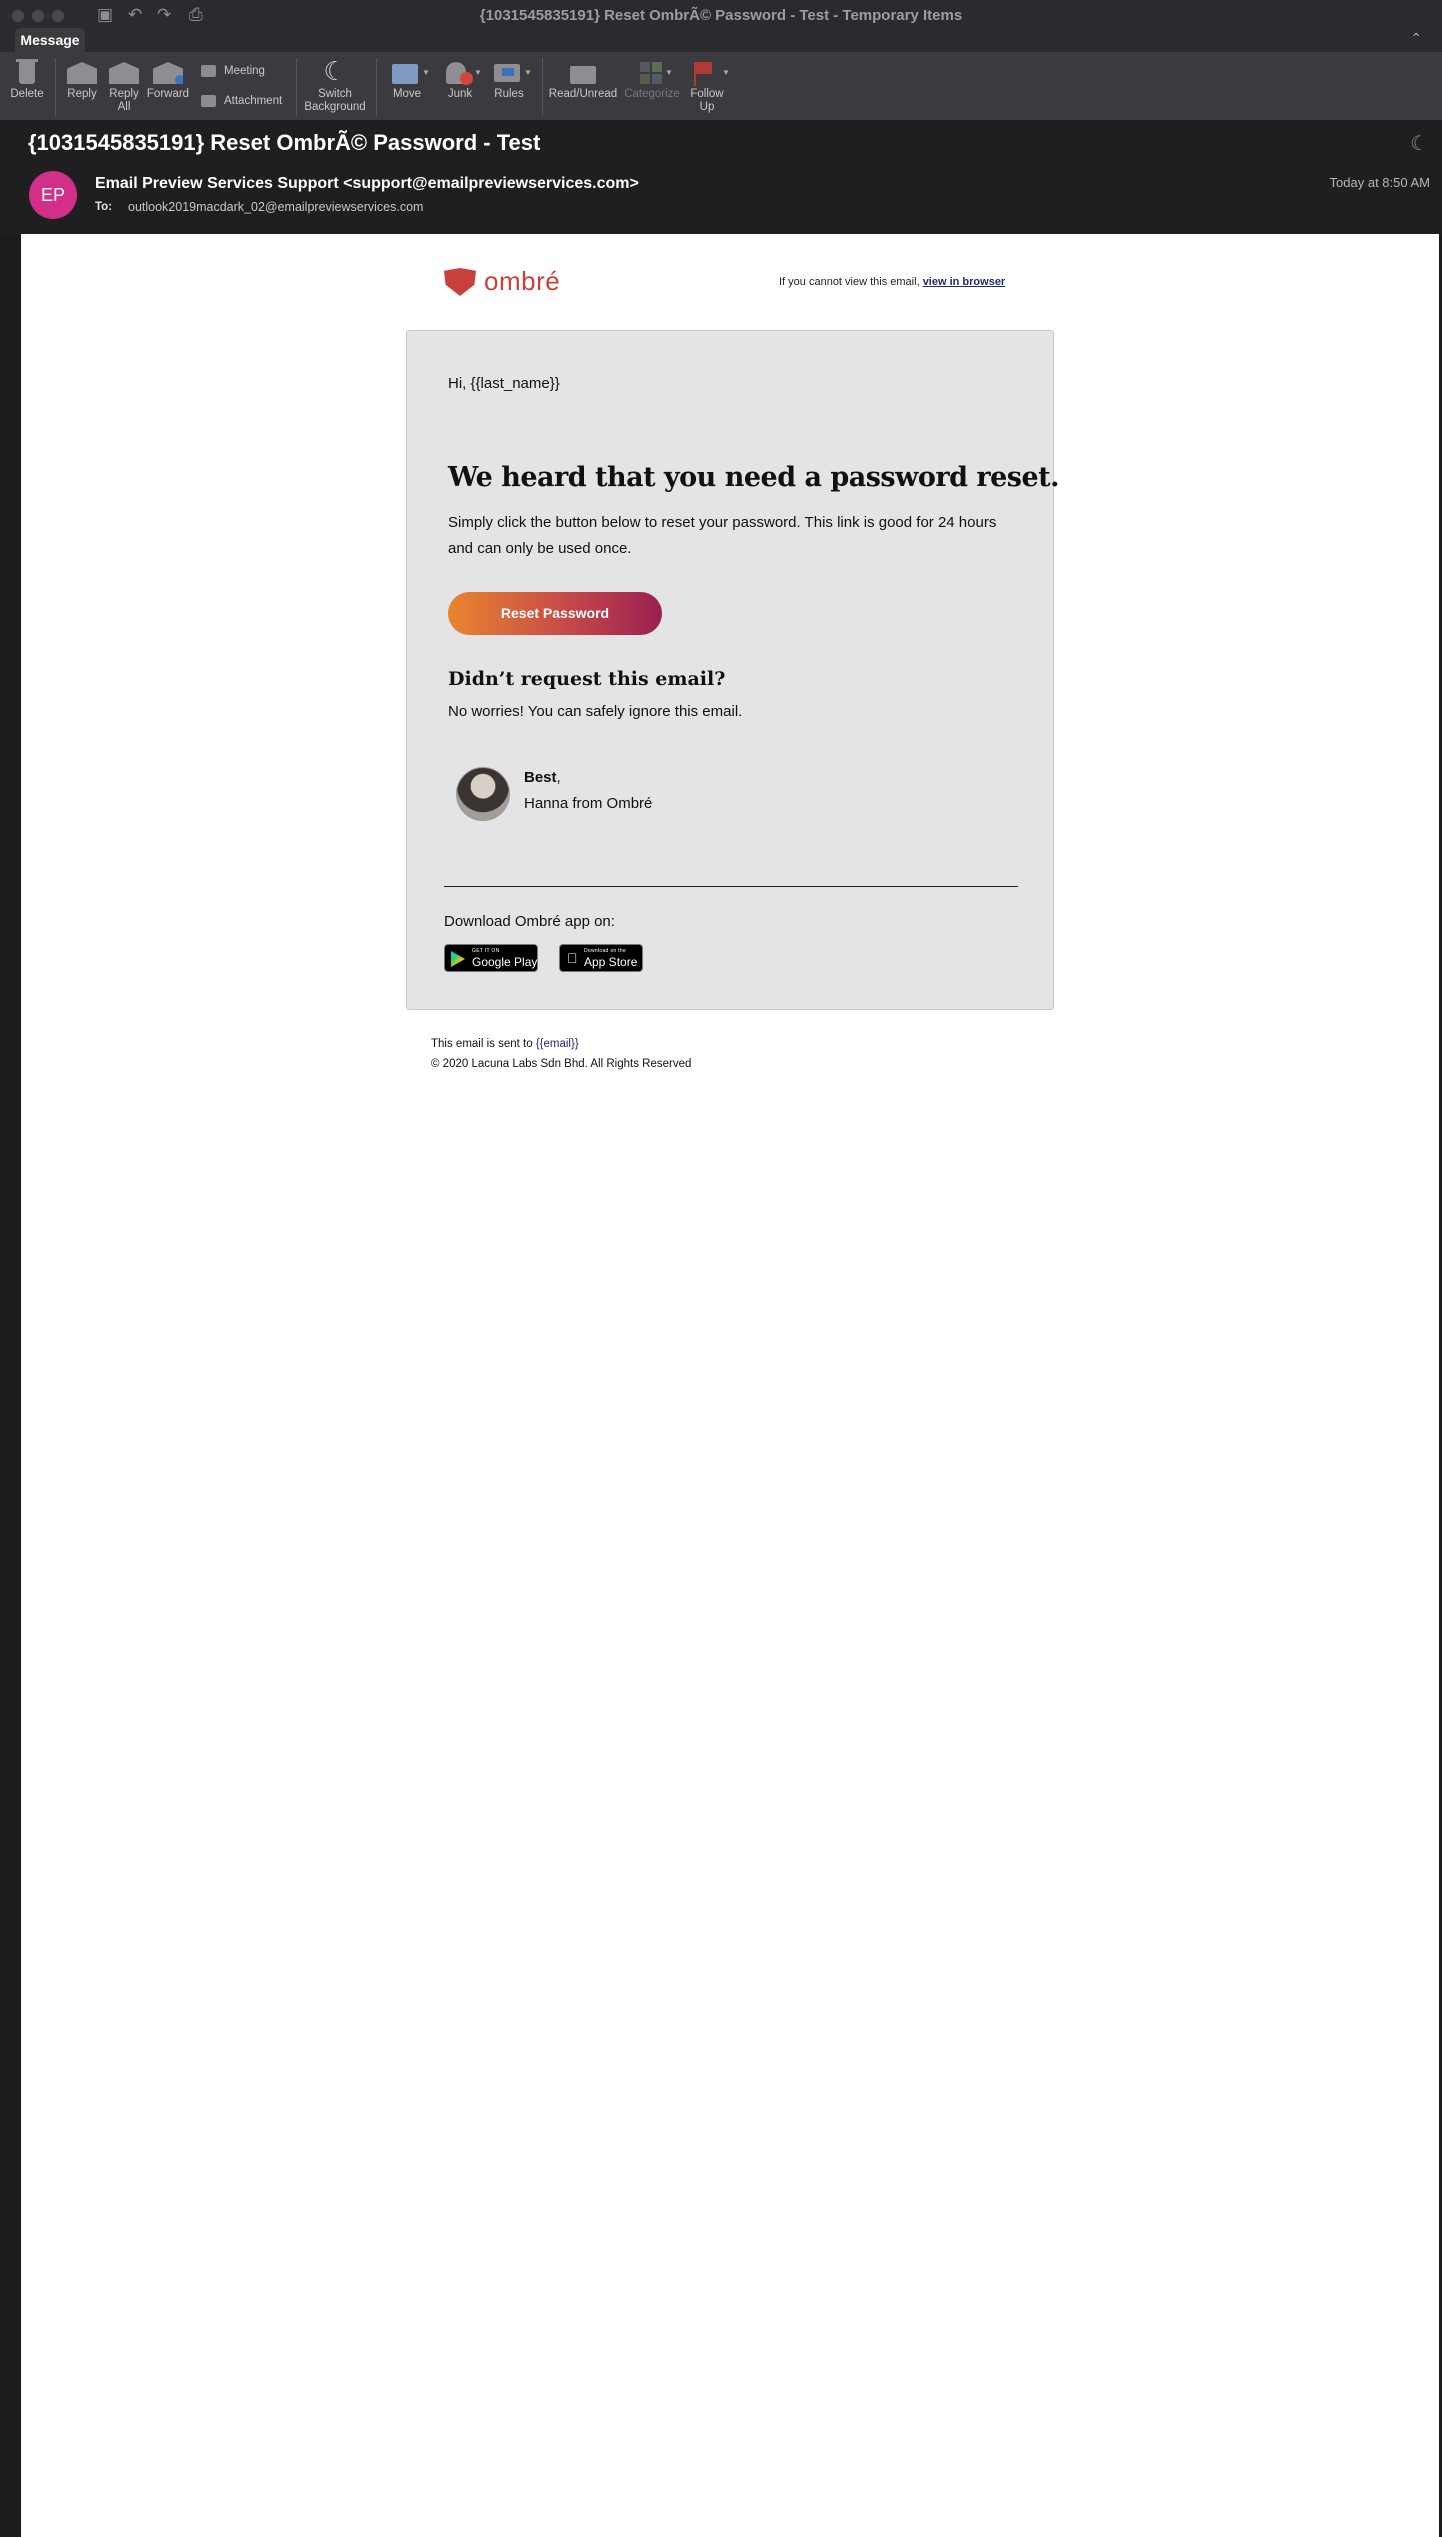  What do you see at coordinates (426, 72) in the screenshot?
I see `move-dropdown-icon: ▼` at bounding box center [426, 72].